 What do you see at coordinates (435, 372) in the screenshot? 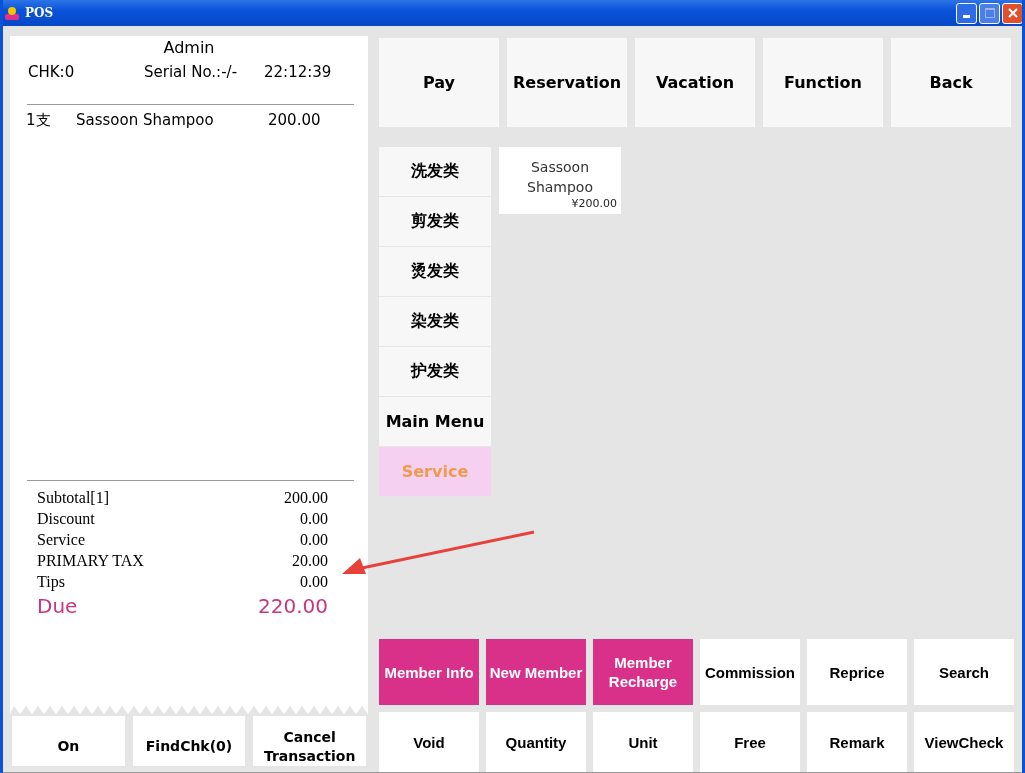
I see `category-button: 护发类` at bounding box center [435, 372].